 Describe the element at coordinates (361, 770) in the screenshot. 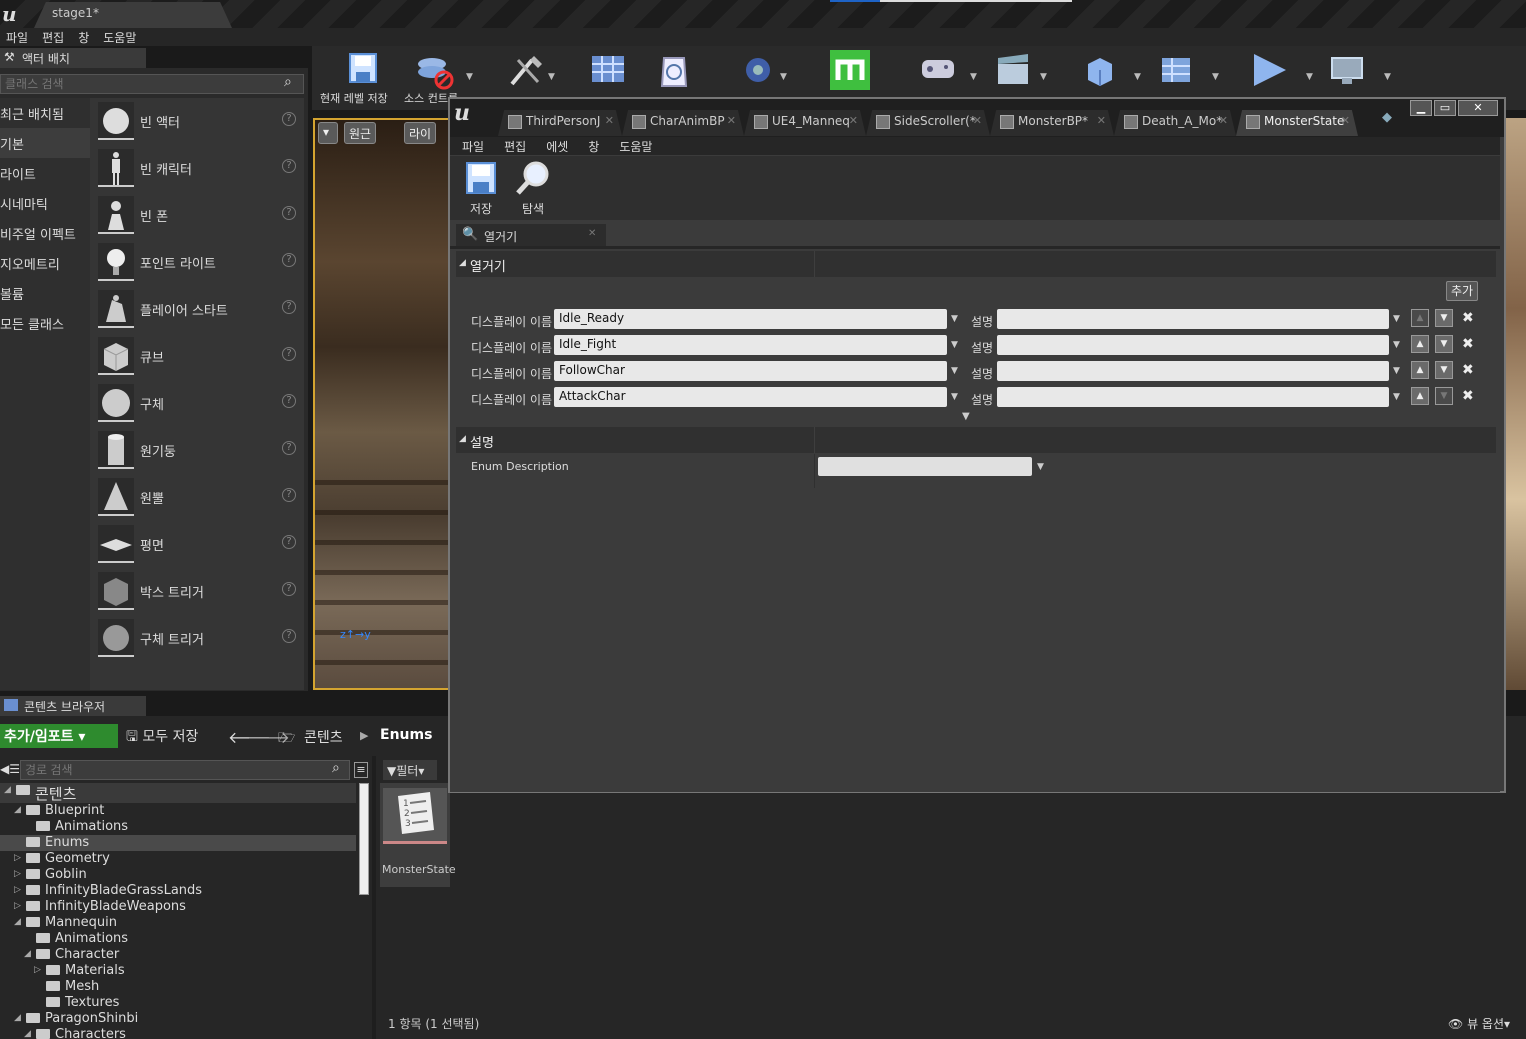

I see `path-view-options-icon: ≡` at that location.